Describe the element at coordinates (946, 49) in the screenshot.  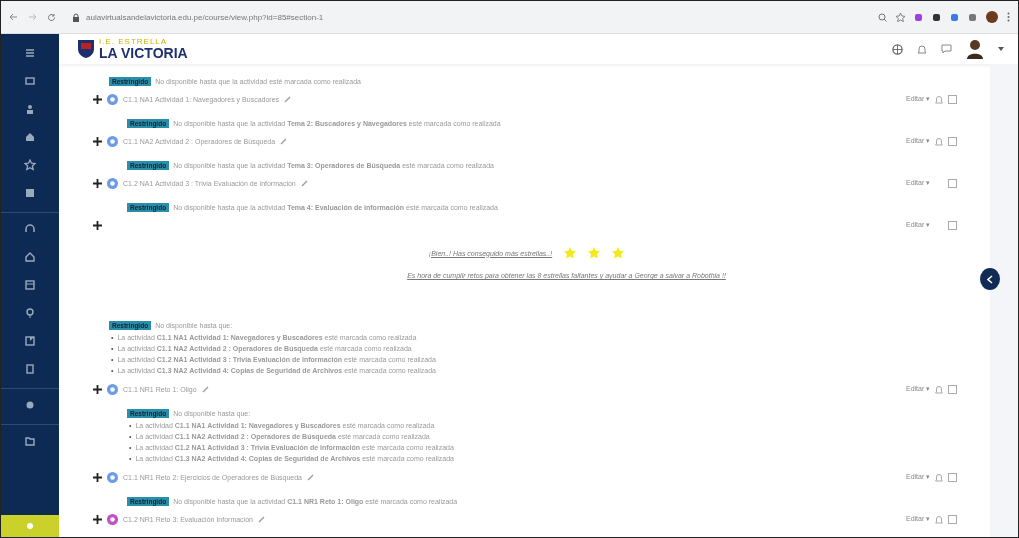
I see `chat-icon` at that location.